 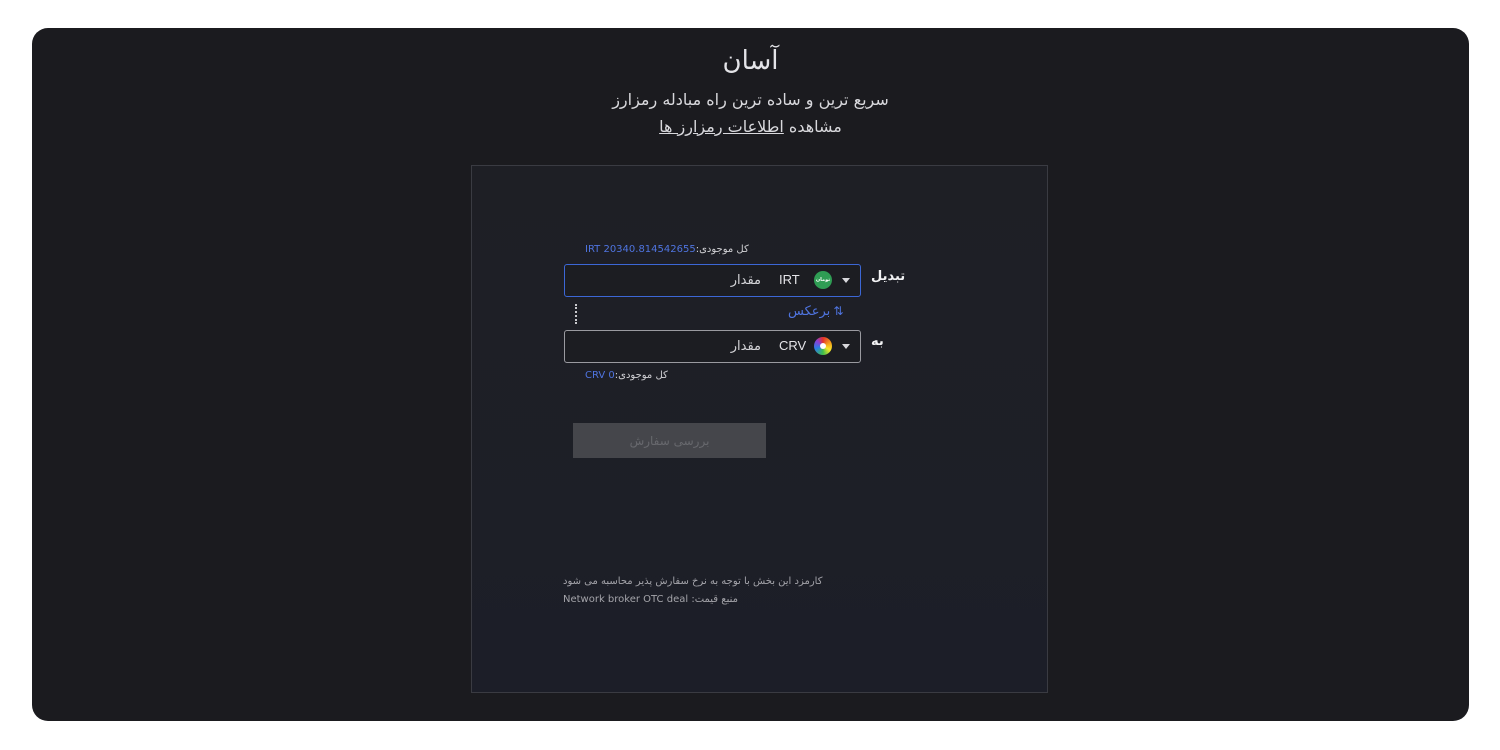 I want to click on reverse-button: ⇅برعکس, so click(x=815, y=311).